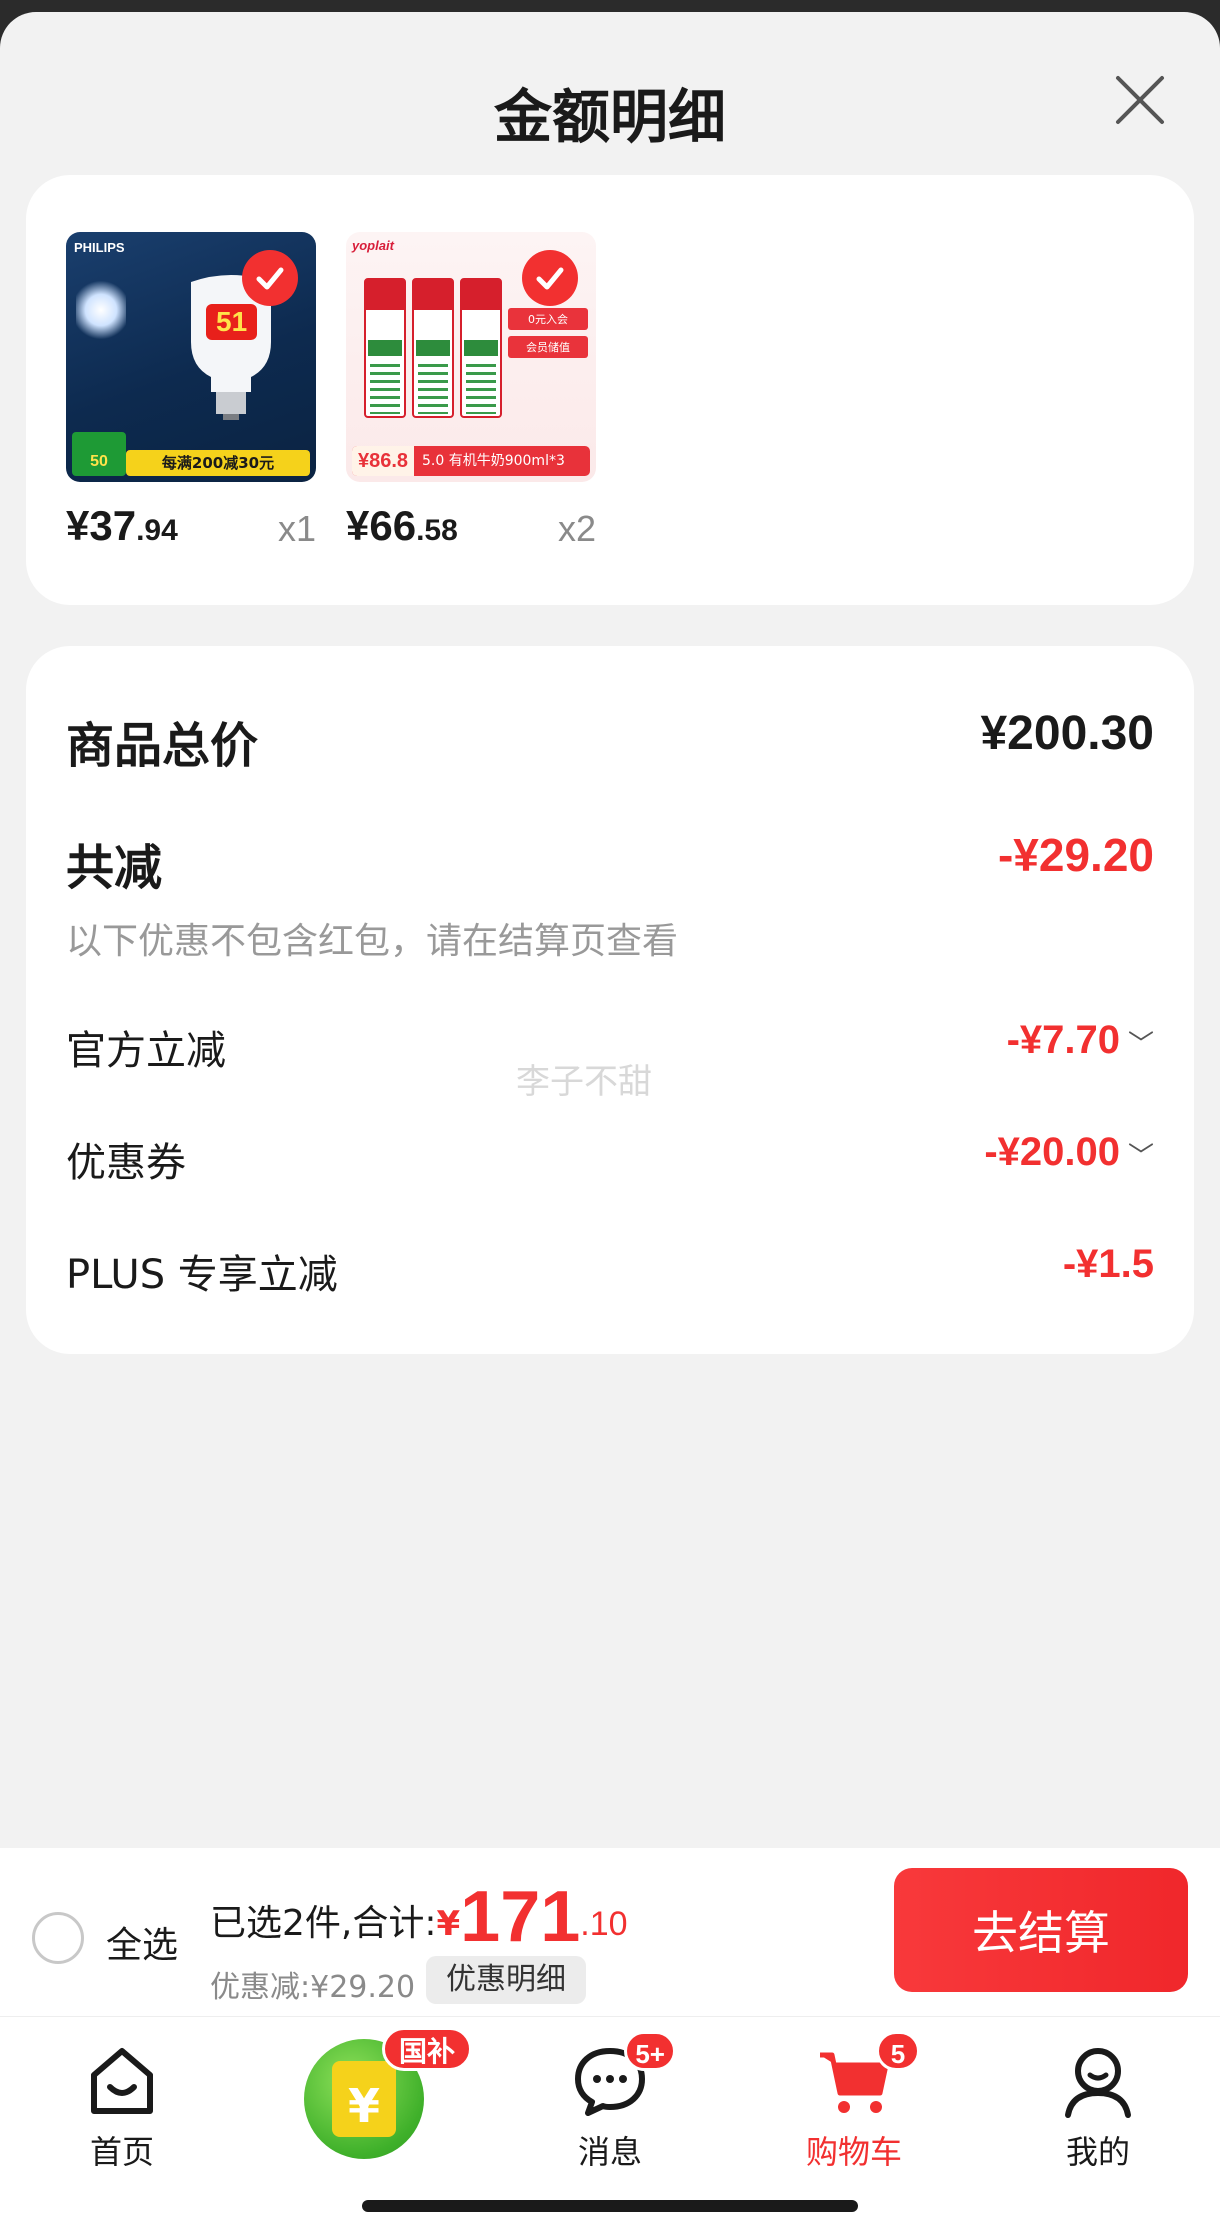 This screenshot has height=2234, width=1220. I want to click on product-price-row: ¥37.94 x1, so click(191, 527).